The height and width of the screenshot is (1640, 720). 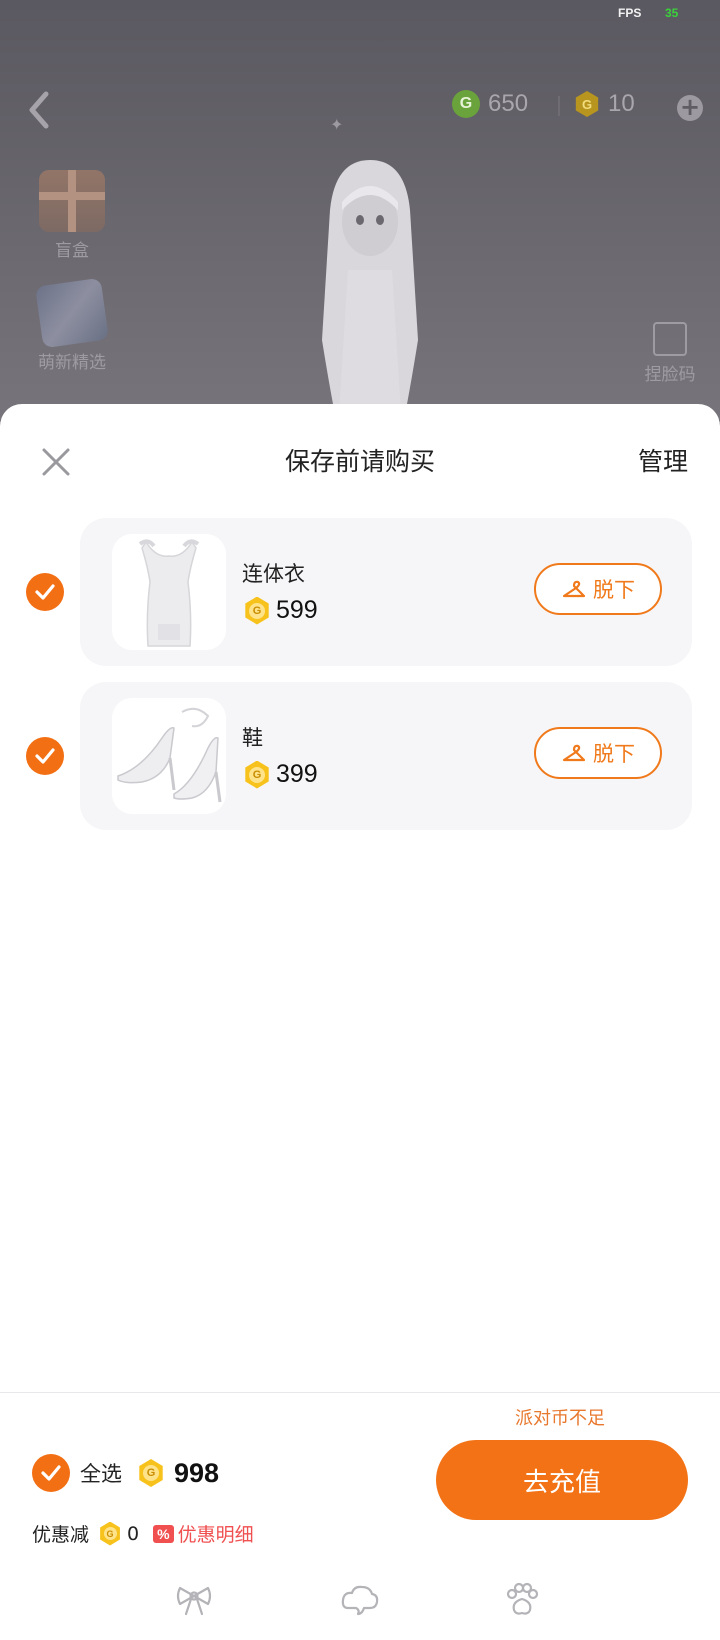 I want to click on select-all-label: 全选, so click(x=101, y=1474).